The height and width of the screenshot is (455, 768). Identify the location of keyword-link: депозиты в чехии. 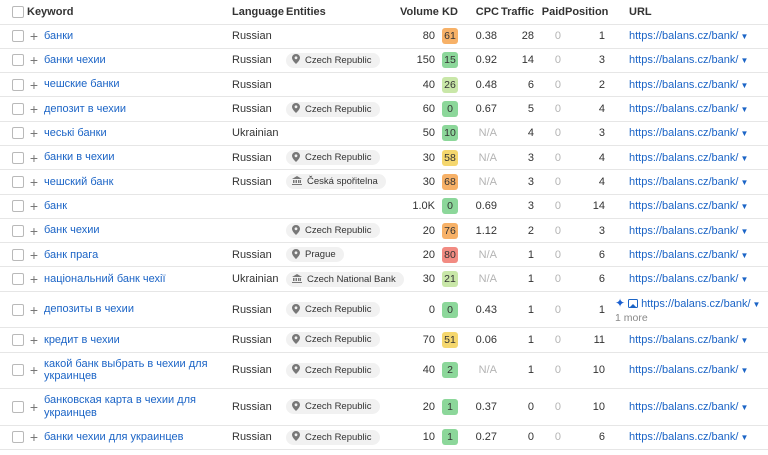
(89, 309).